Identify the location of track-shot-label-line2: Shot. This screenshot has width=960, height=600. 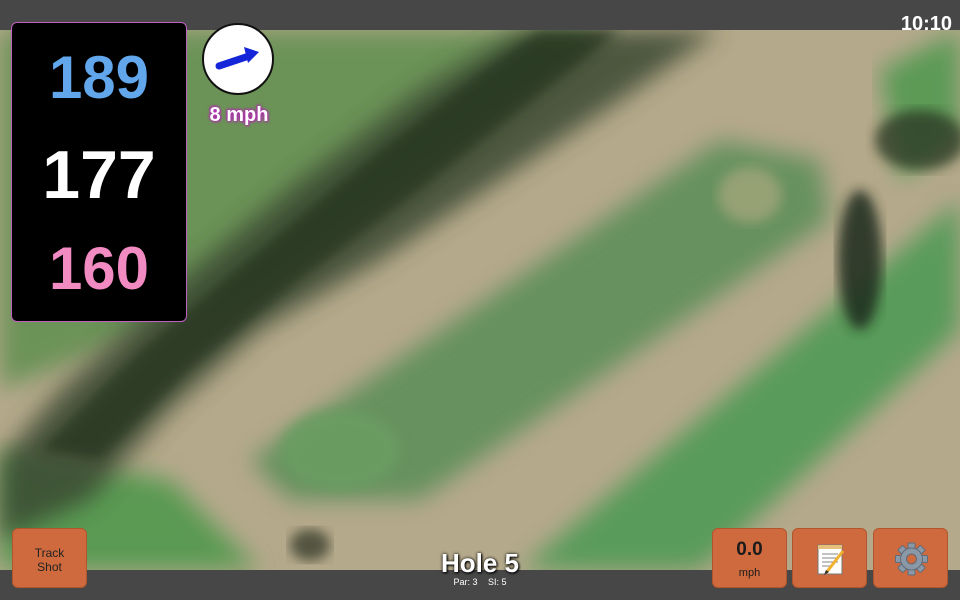
(49, 567).